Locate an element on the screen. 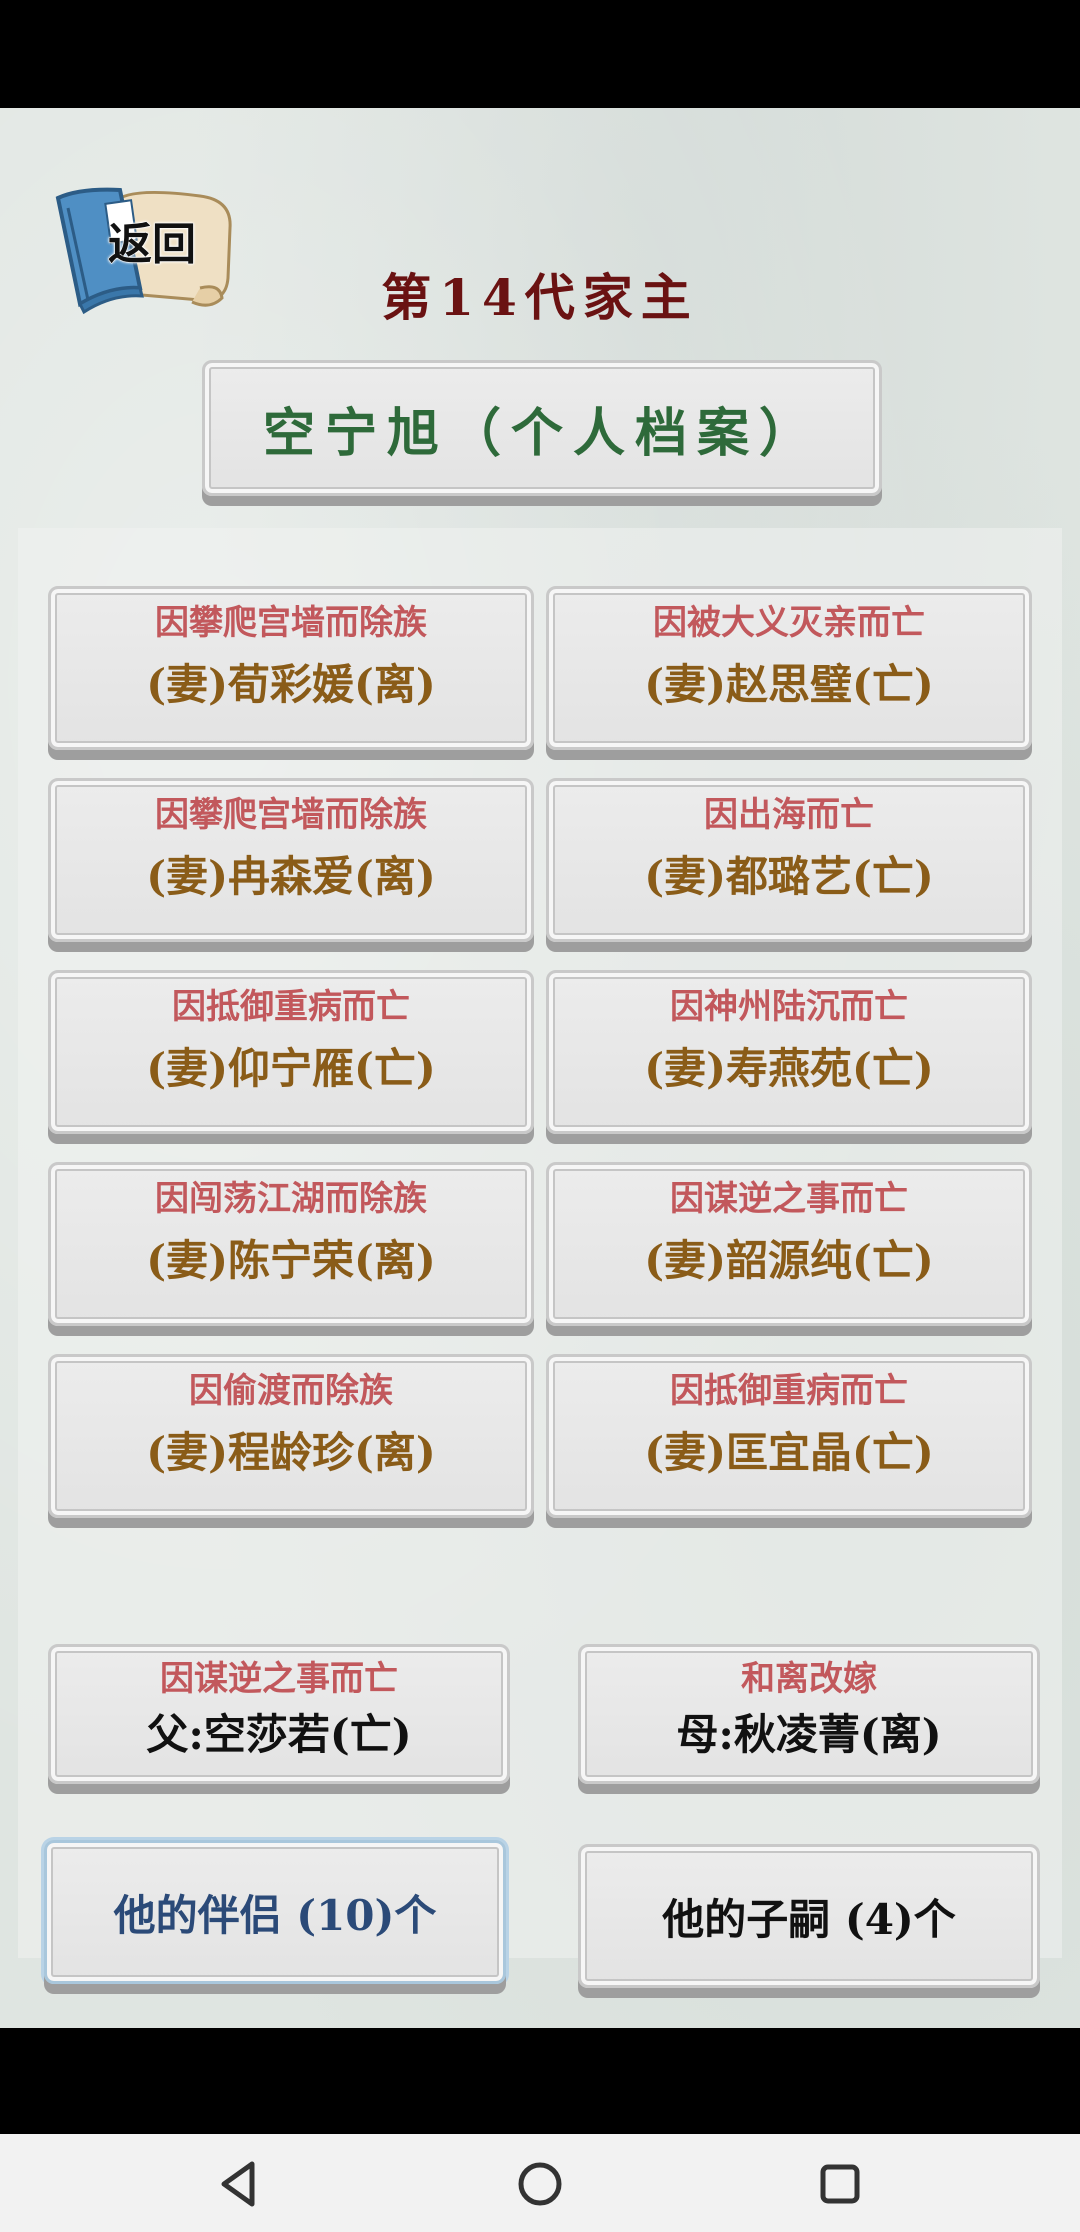 The height and width of the screenshot is (2232, 1080). spouse-cause: 因被大义灭亲而亡 is located at coordinates (789, 623).